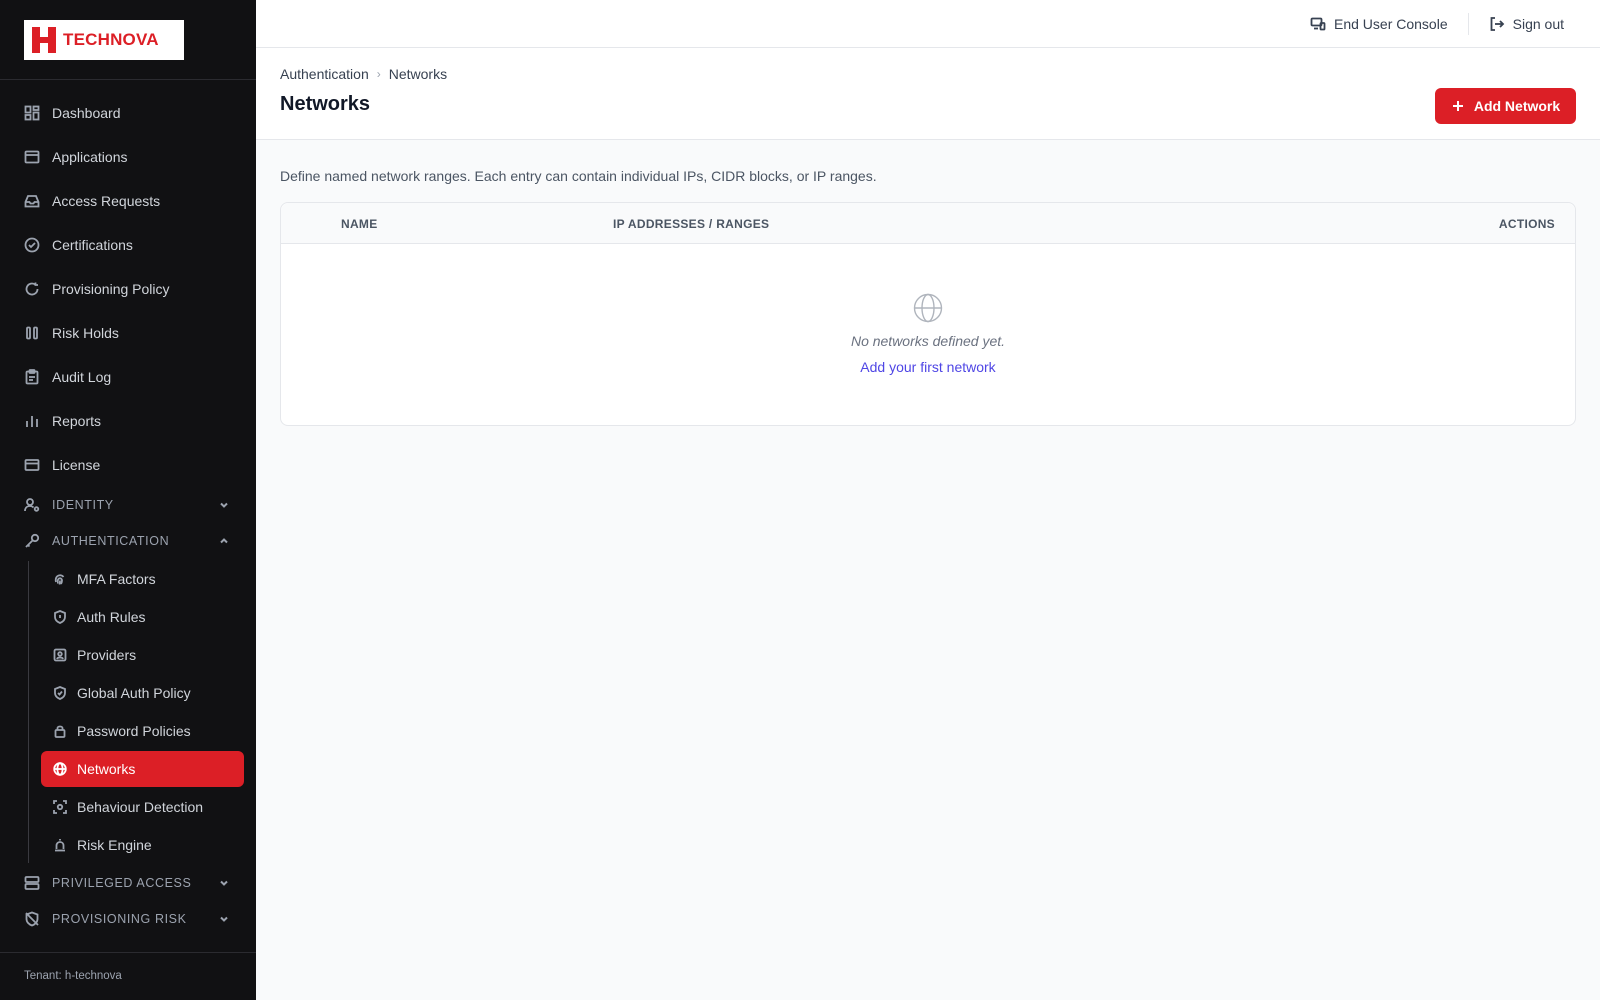 The image size is (1600, 1000). Describe the element at coordinates (32, 157) in the screenshot. I see `window-icon` at that location.